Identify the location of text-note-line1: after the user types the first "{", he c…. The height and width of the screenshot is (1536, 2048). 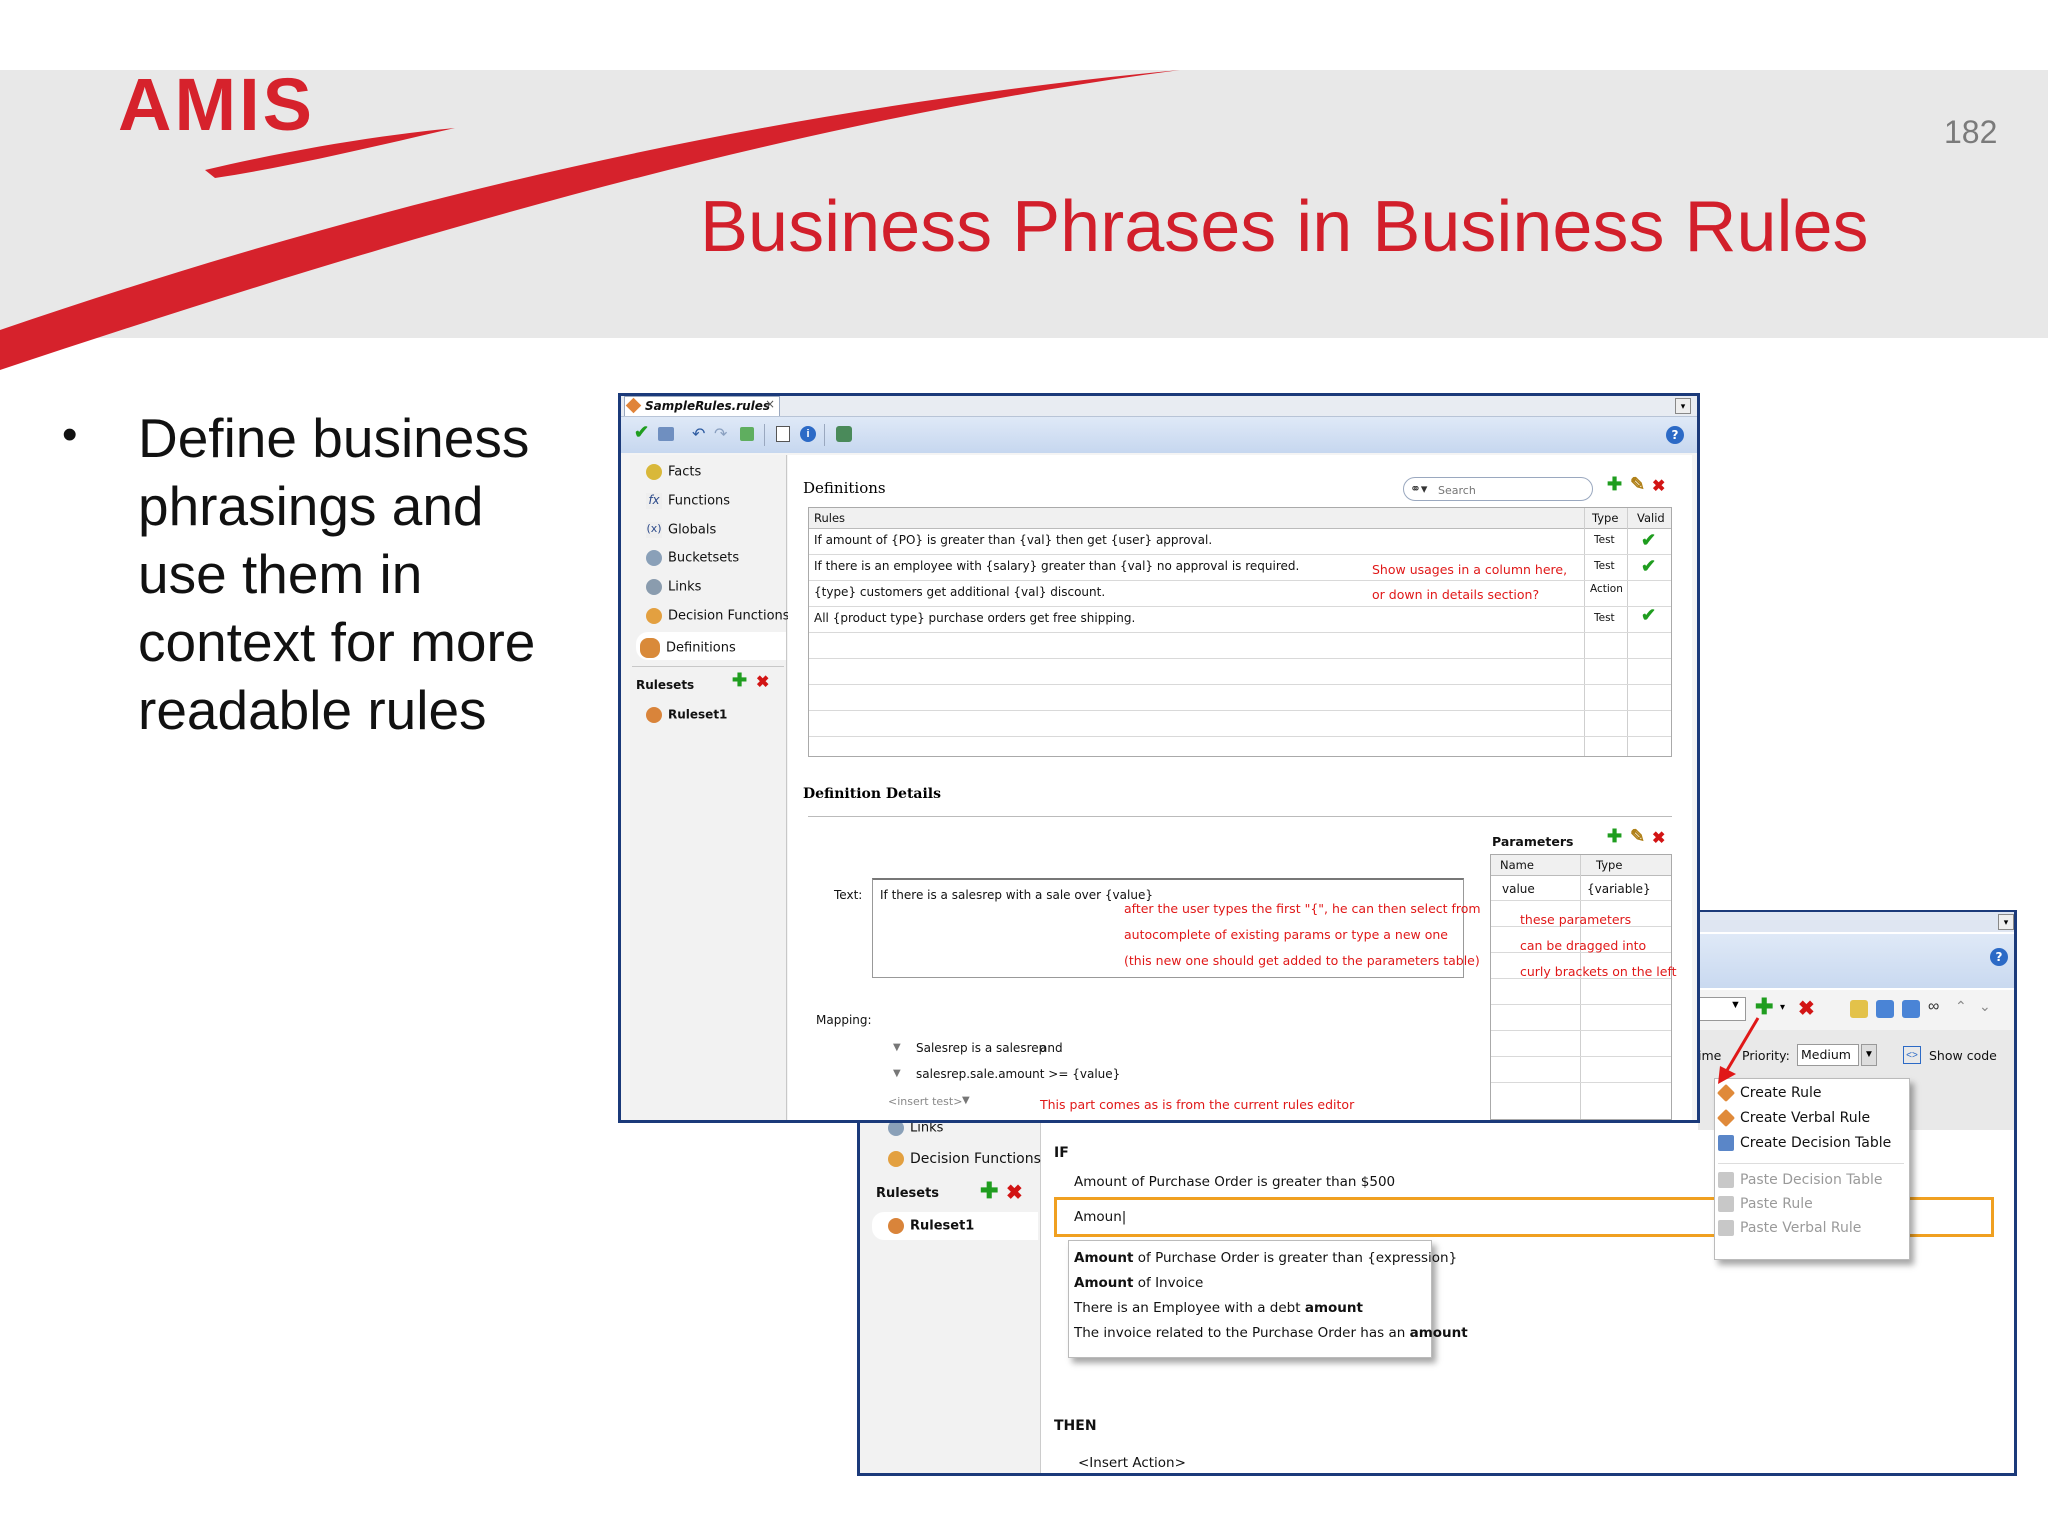
(1302, 908).